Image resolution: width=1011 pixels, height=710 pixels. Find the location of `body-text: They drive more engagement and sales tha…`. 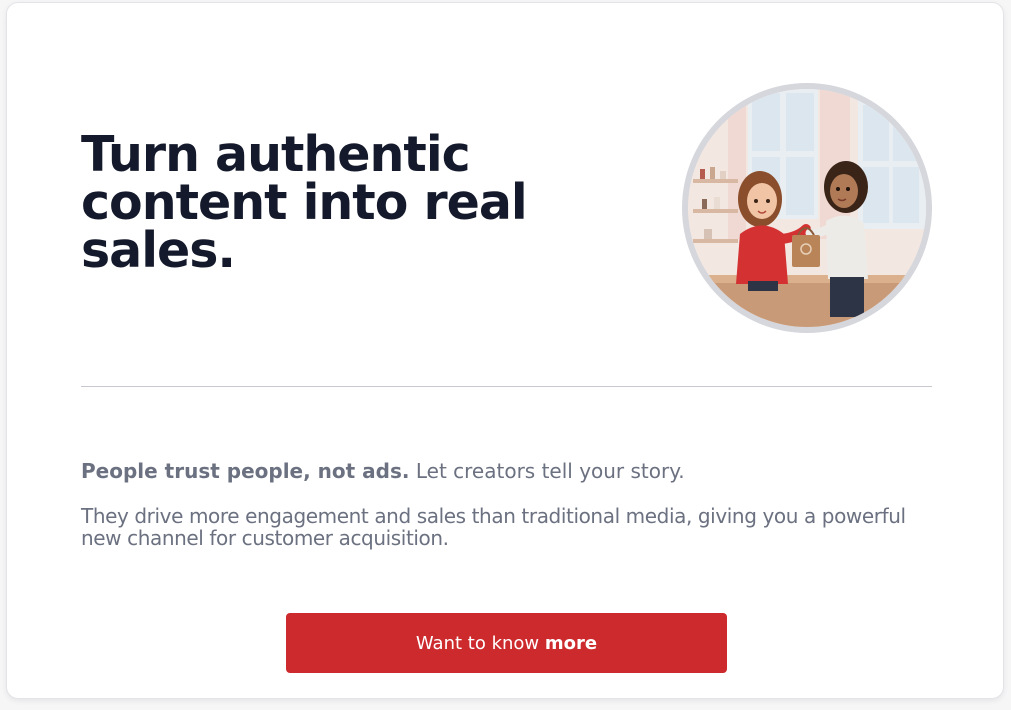

body-text: They drive more engagement and sales tha… is located at coordinates (493, 527).